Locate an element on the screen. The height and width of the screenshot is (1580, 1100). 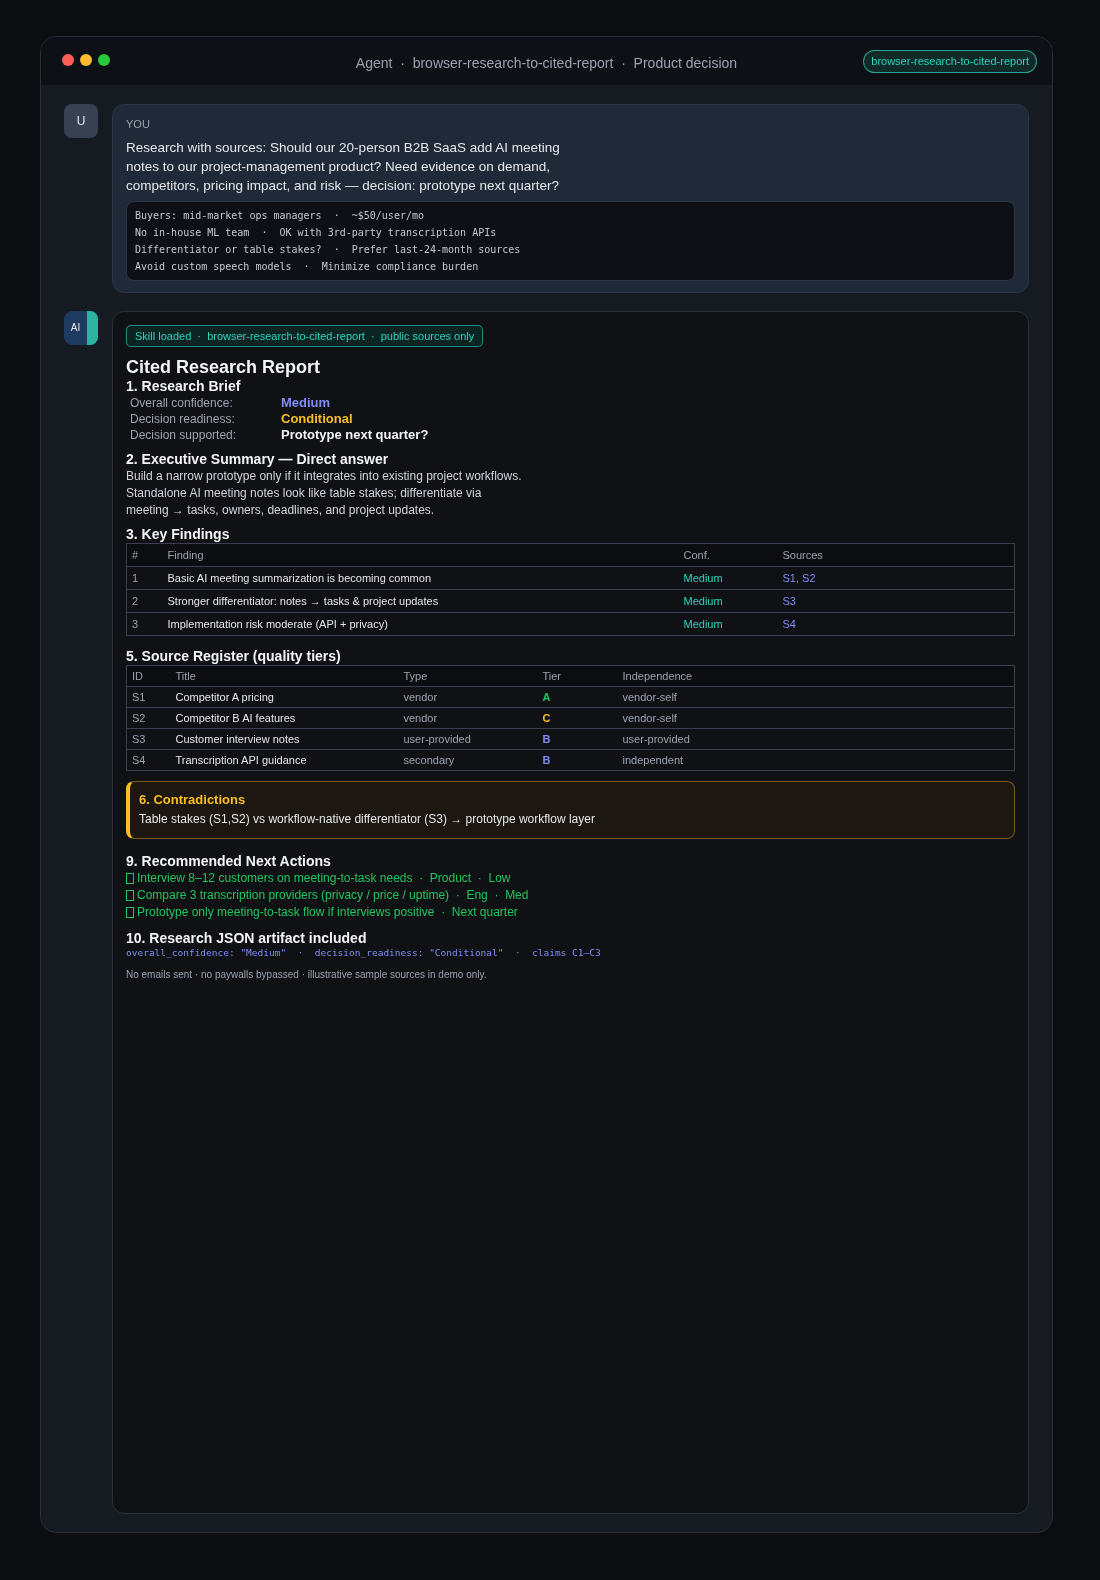
report-title: Cited Research Report is located at coordinates (224, 367).